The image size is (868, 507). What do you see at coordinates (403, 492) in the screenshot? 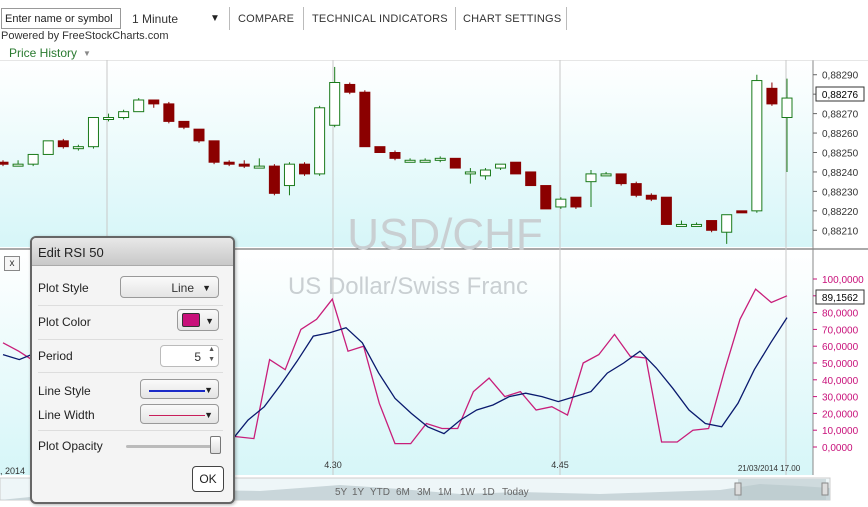
I see `range-6m-button: 6M` at bounding box center [403, 492].